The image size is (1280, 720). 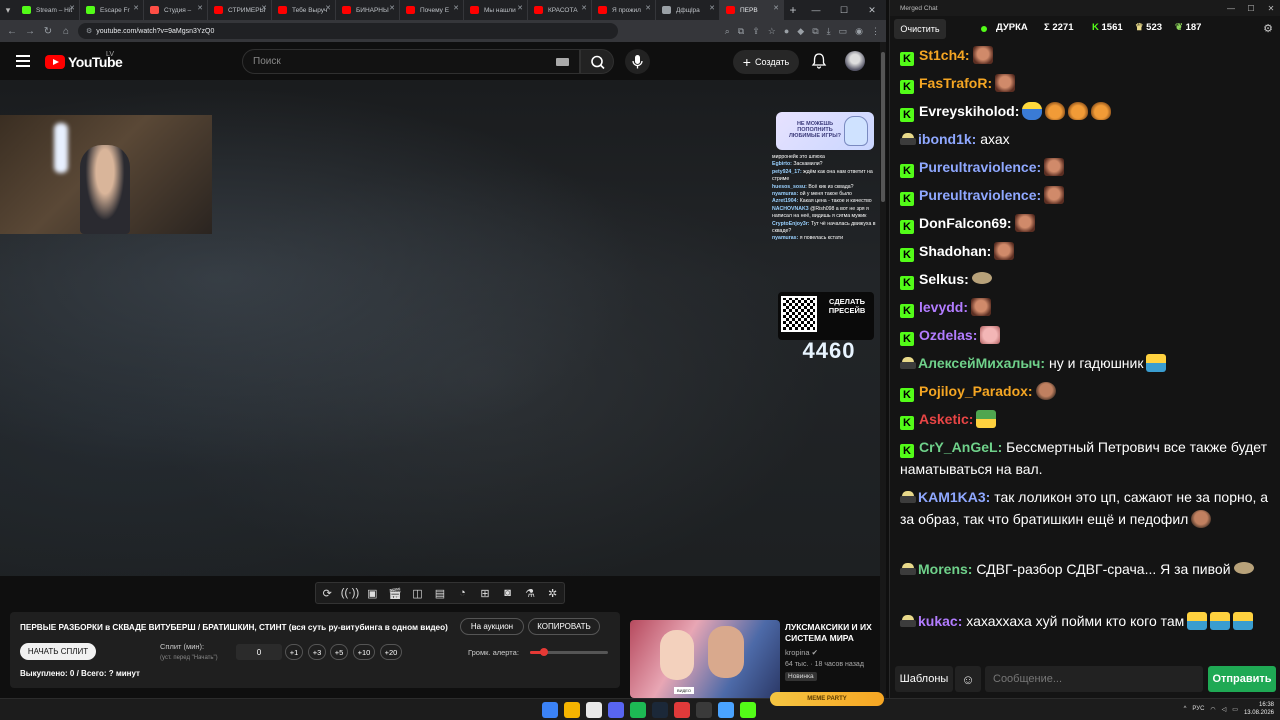 What do you see at coordinates (8, 10) in the screenshot?
I see `tab-search-icon: ▾` at bounding box center [8, 10].